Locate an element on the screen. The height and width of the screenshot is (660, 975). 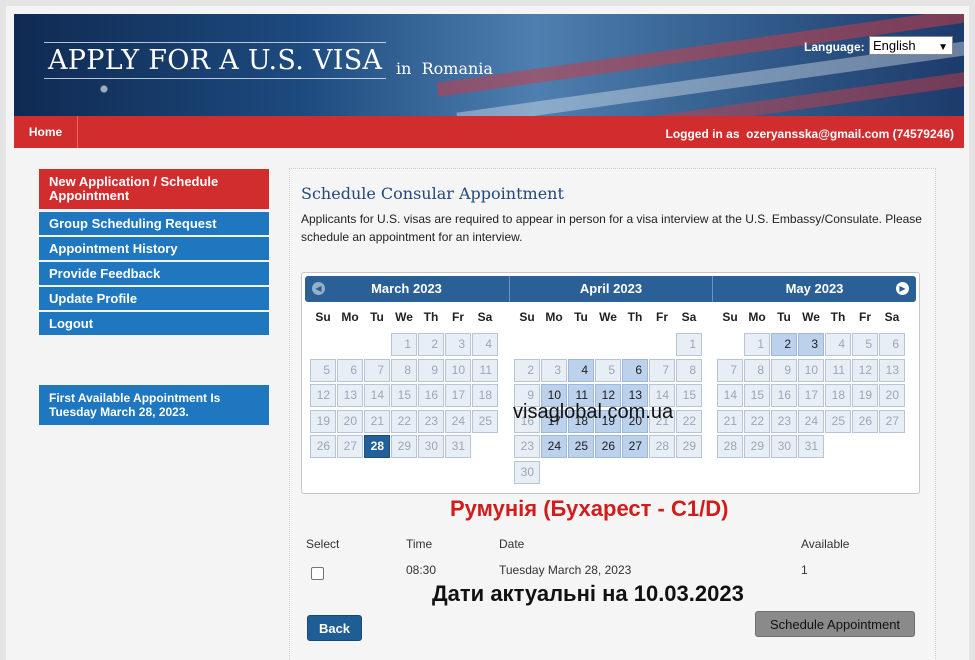
calendar-day-available: 3 is located at coordinates (811, 344).